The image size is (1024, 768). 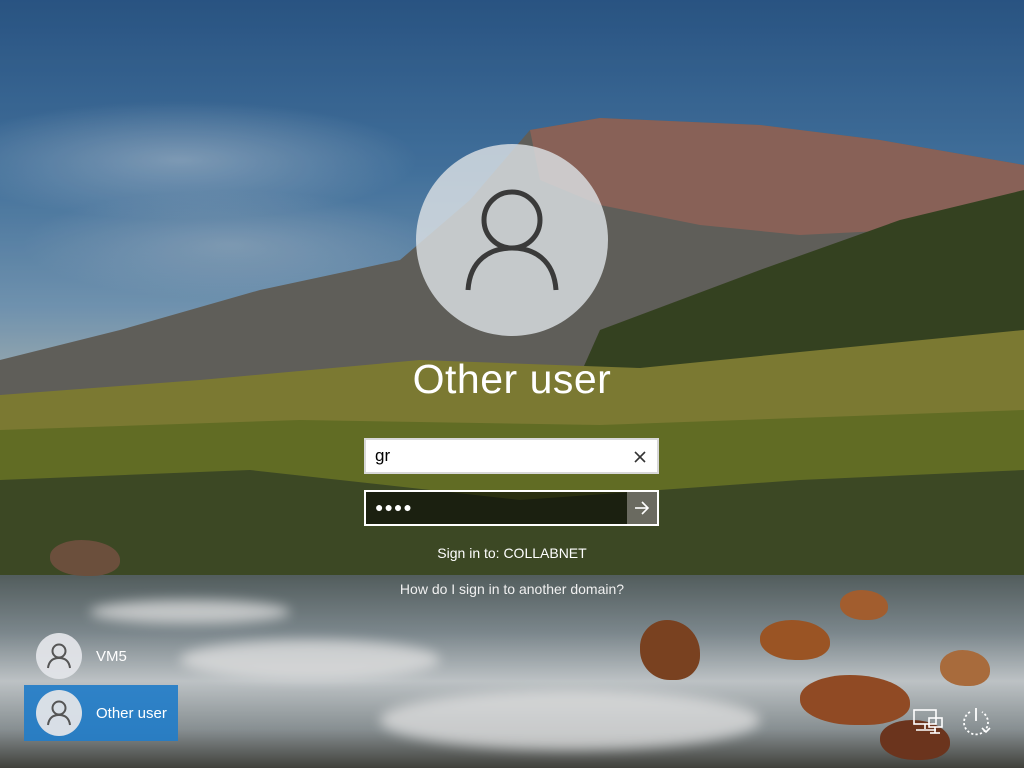 I want to click on user-title: Other user, so click(x=512, y=379).